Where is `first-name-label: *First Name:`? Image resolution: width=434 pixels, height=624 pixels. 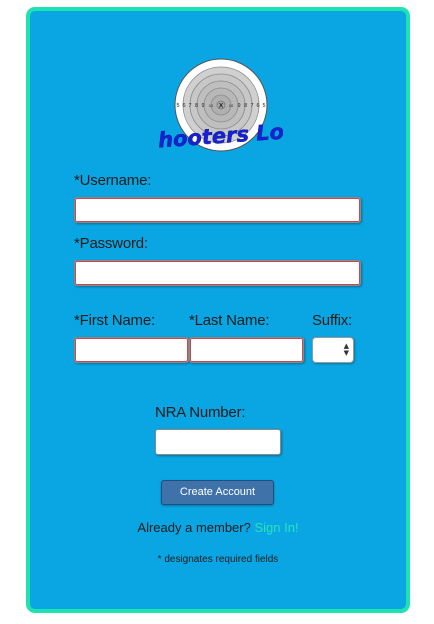 first-name-label: *First Name: is located at coordinates (114, 320).